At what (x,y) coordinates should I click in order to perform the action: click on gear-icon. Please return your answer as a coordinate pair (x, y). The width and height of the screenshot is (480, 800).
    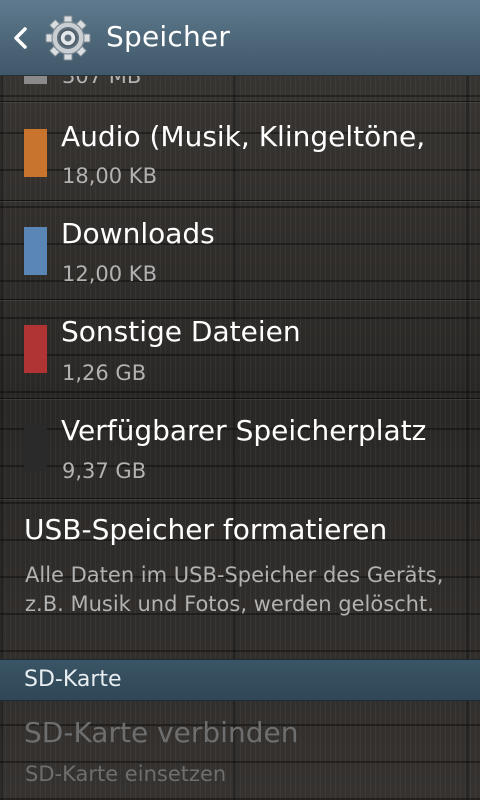
    Looking at the image, I should click on (68, 38).